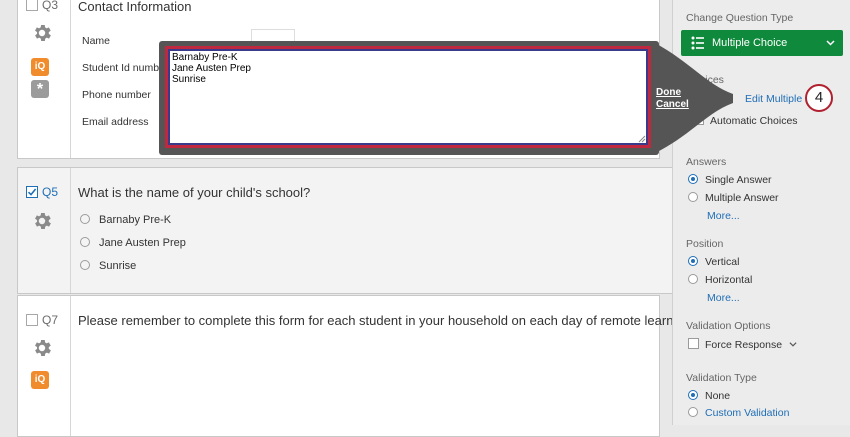 The image size is (850, 437). I want to click on question-gutter: Q3 iQ *, so click(44, 79).